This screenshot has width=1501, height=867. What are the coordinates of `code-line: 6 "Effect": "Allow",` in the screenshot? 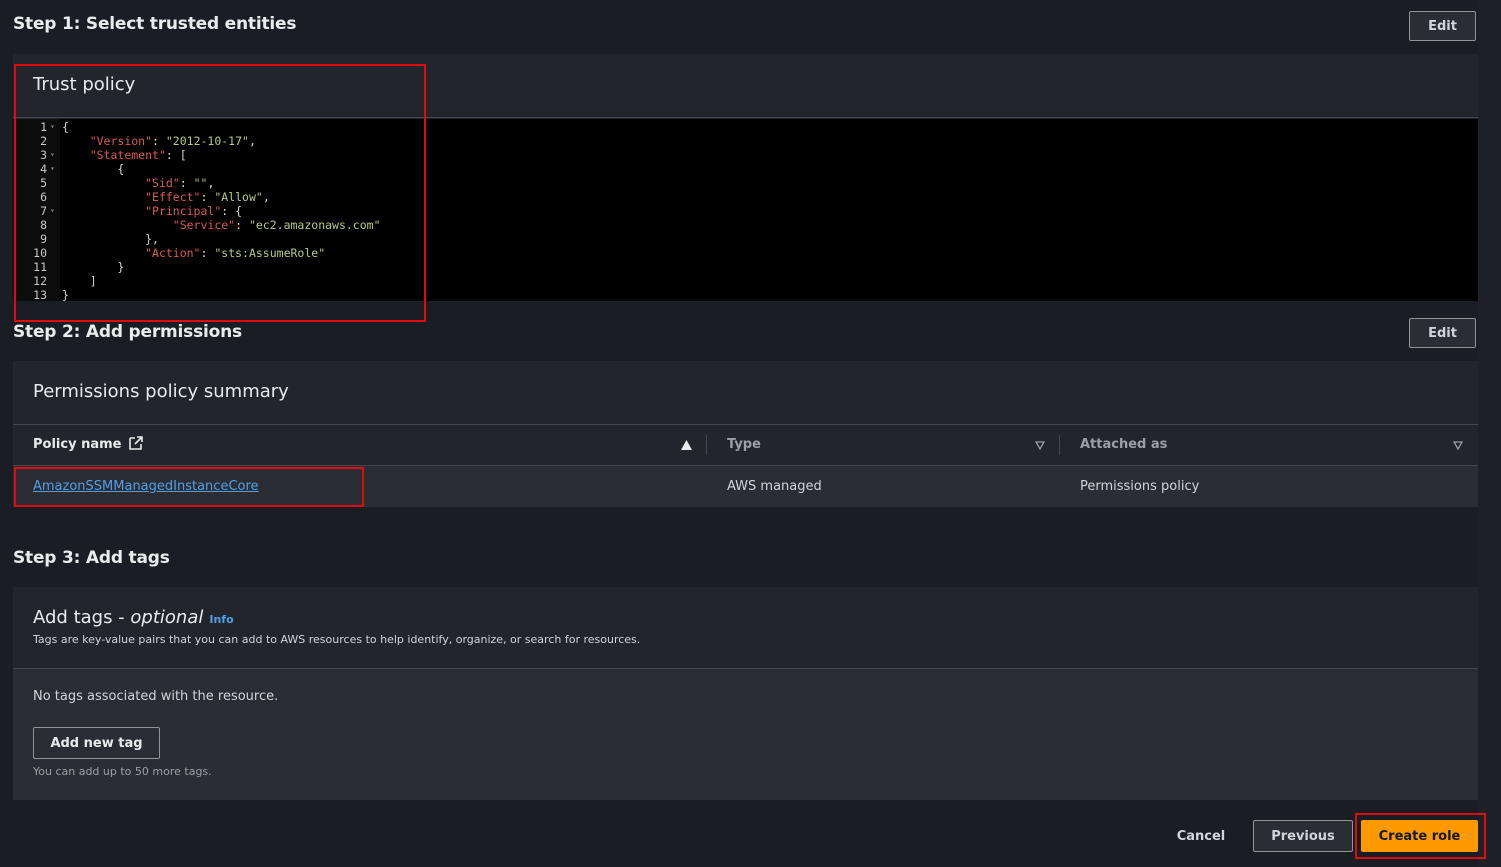 It's located at (745, 197).